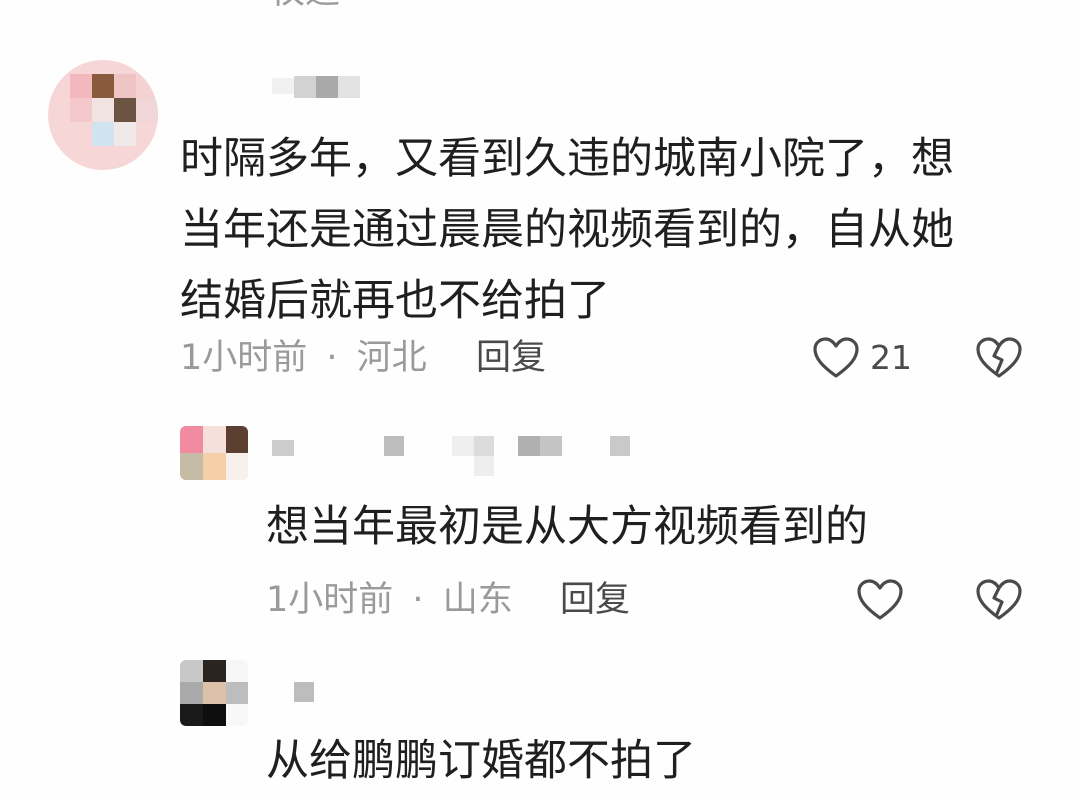  Describe the element at coordinates (481, 761) in the screenshot. I see `comment-text: 从给鹏鹏订婚都不拍了` at that location.